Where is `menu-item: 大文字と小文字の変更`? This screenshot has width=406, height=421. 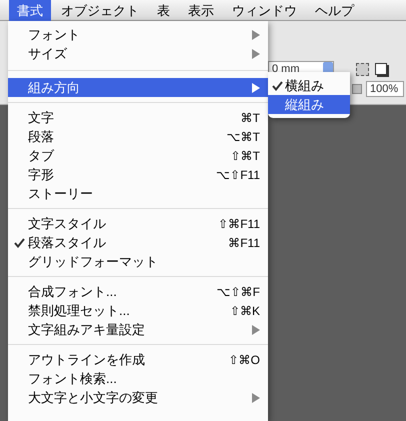 menu-item: 大文字と小文字の変更 is located at coordinates (138, 397).